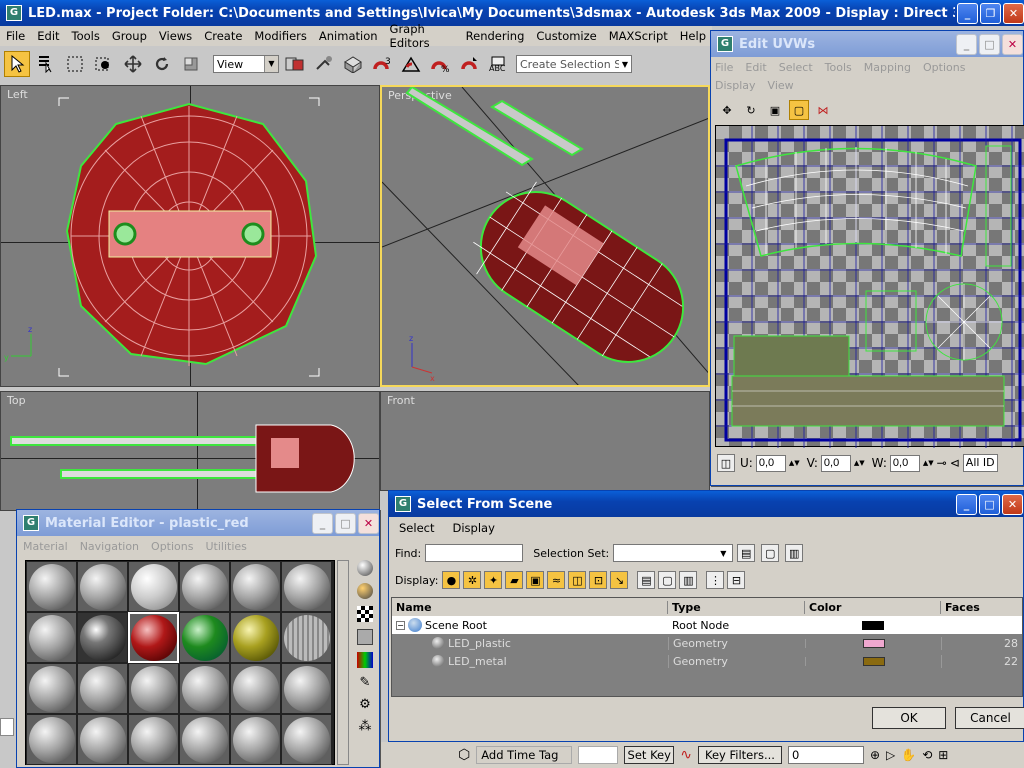  What do you see at coordinates (980, 463) in the screenshot?
I see `all-ids-dropdown: All ID` at bounding box center [980, 463].